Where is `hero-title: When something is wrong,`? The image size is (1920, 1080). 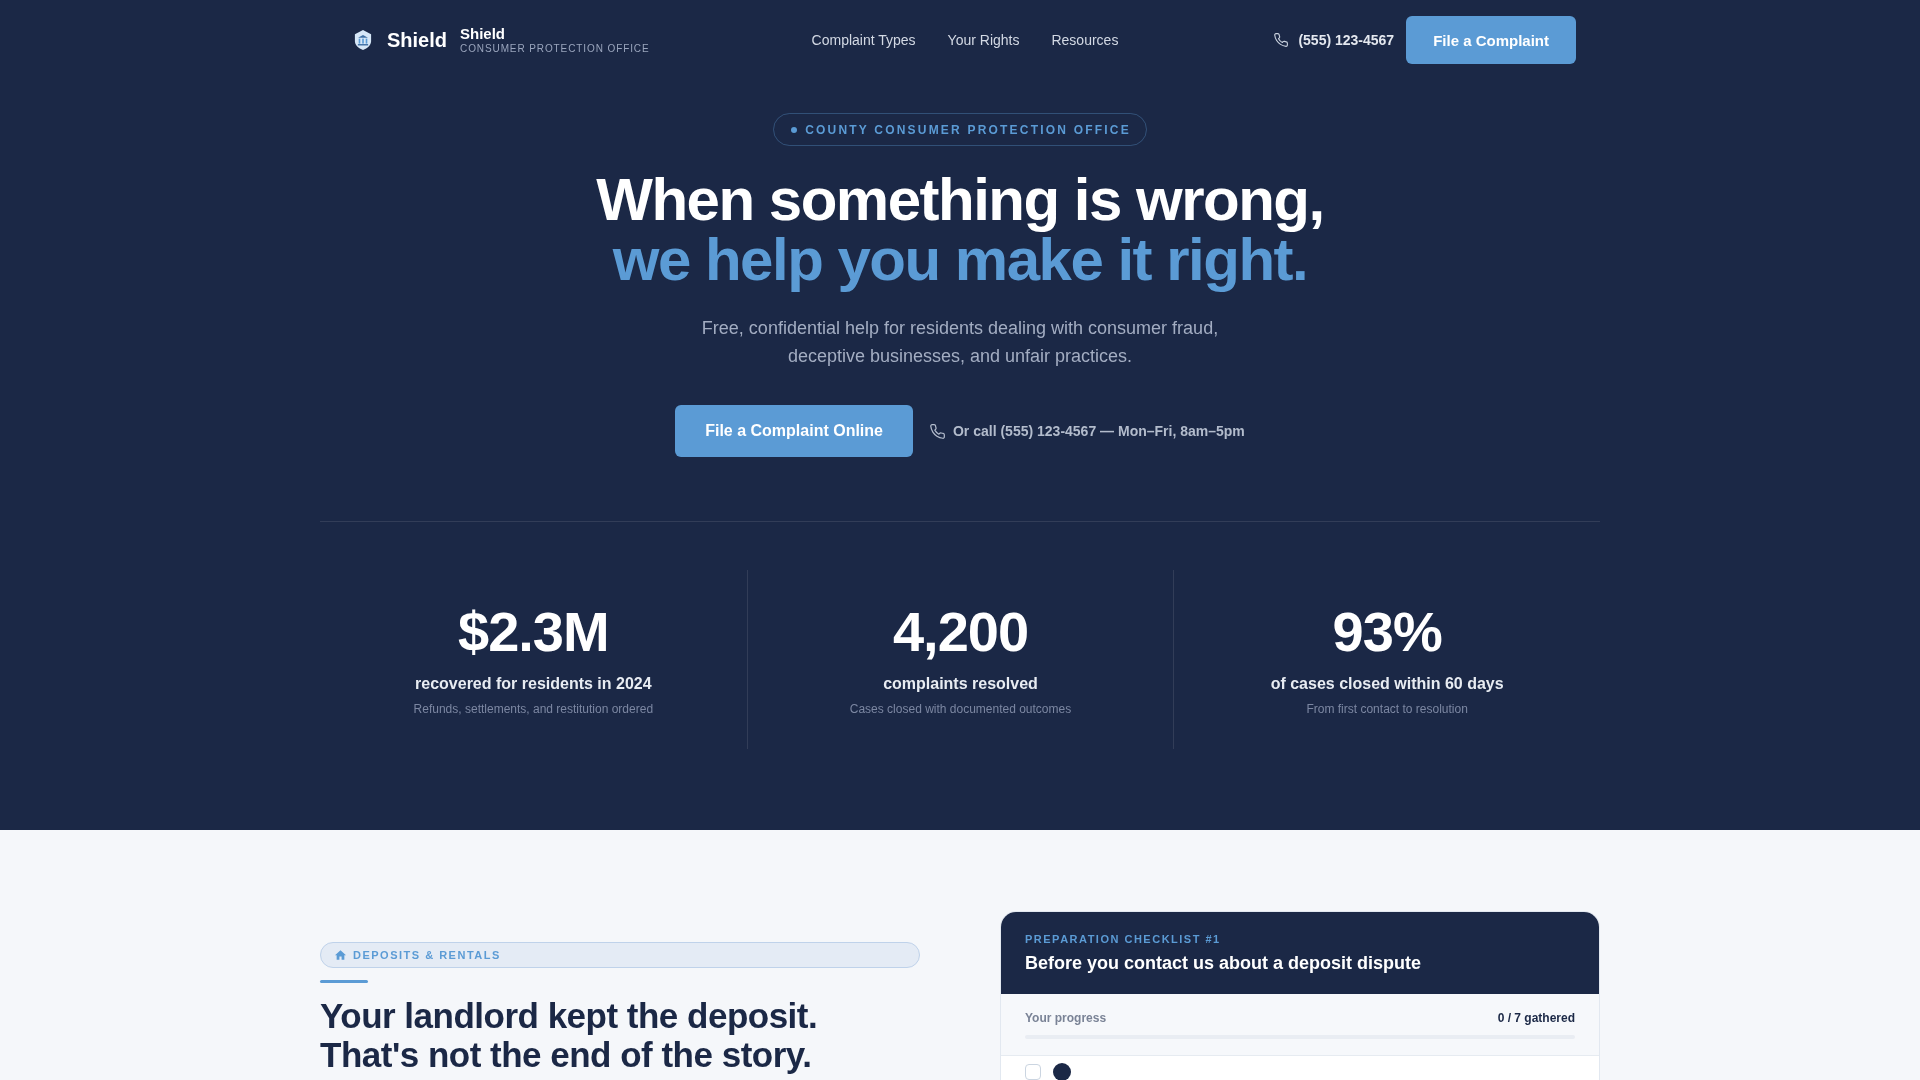 hero-title: When something is wrong, is located at coordinates (960, 200).